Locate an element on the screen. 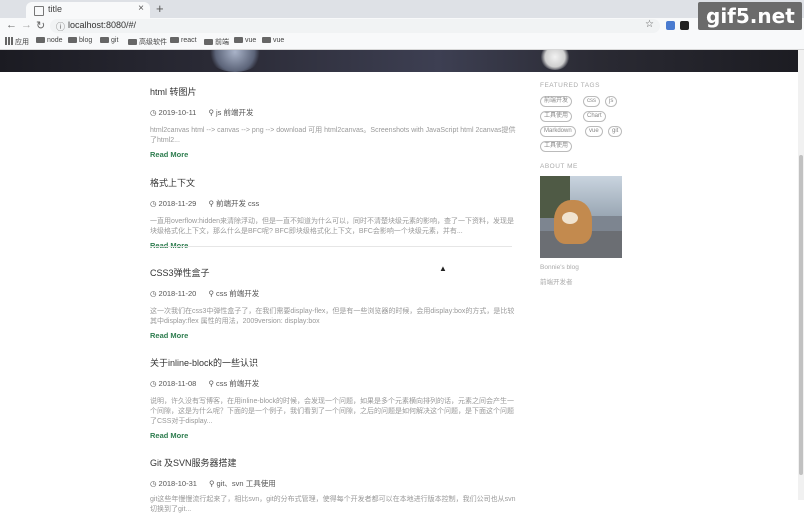 This screenshot has height=515, width=804. bookmark-folder-react: react is located at coordinates (183, 40).